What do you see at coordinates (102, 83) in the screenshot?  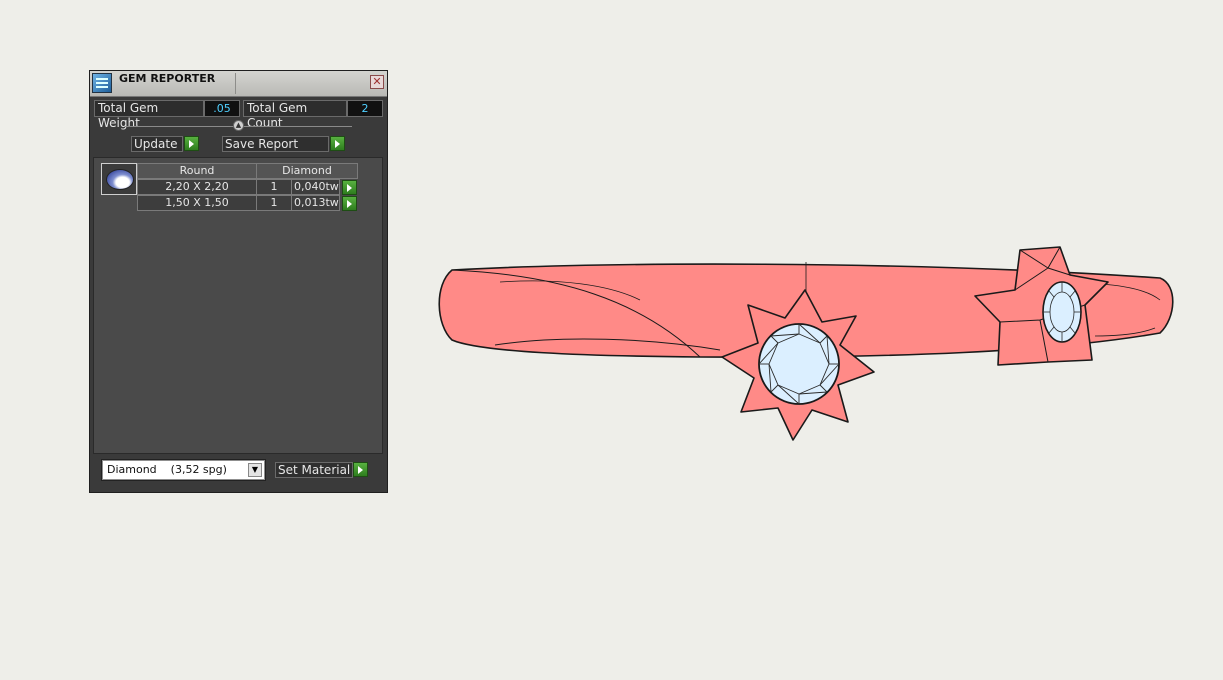 I see `gem-reporter-icon` at bounding box center [102, 83].